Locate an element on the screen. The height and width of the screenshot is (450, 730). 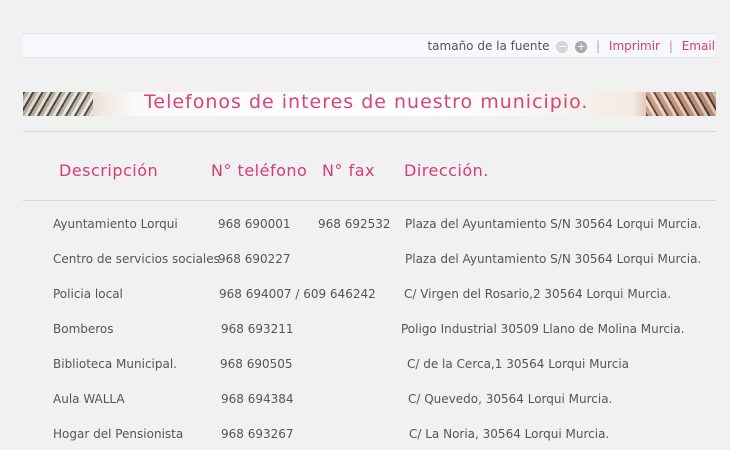
cell-phone: 968 694384 is located at coordinates (257, 399).